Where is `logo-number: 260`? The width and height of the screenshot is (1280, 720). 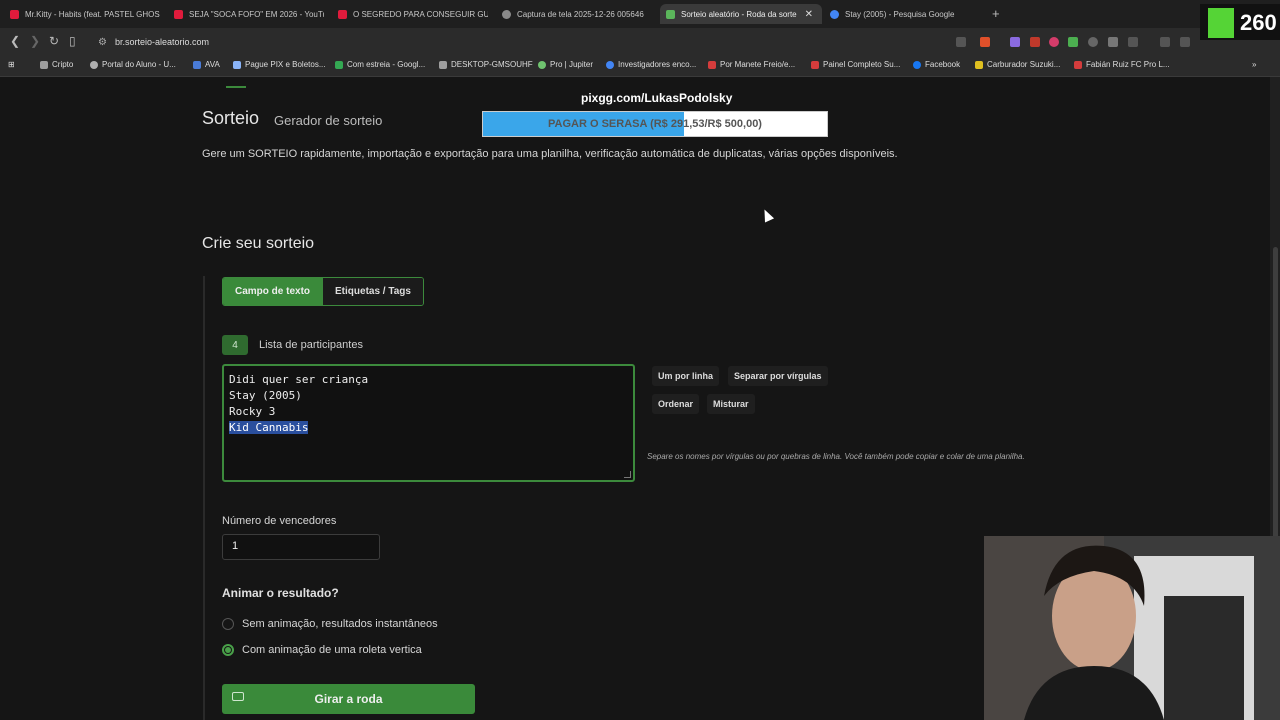
logo-number: 260 is located at coordinates (1258, 22).